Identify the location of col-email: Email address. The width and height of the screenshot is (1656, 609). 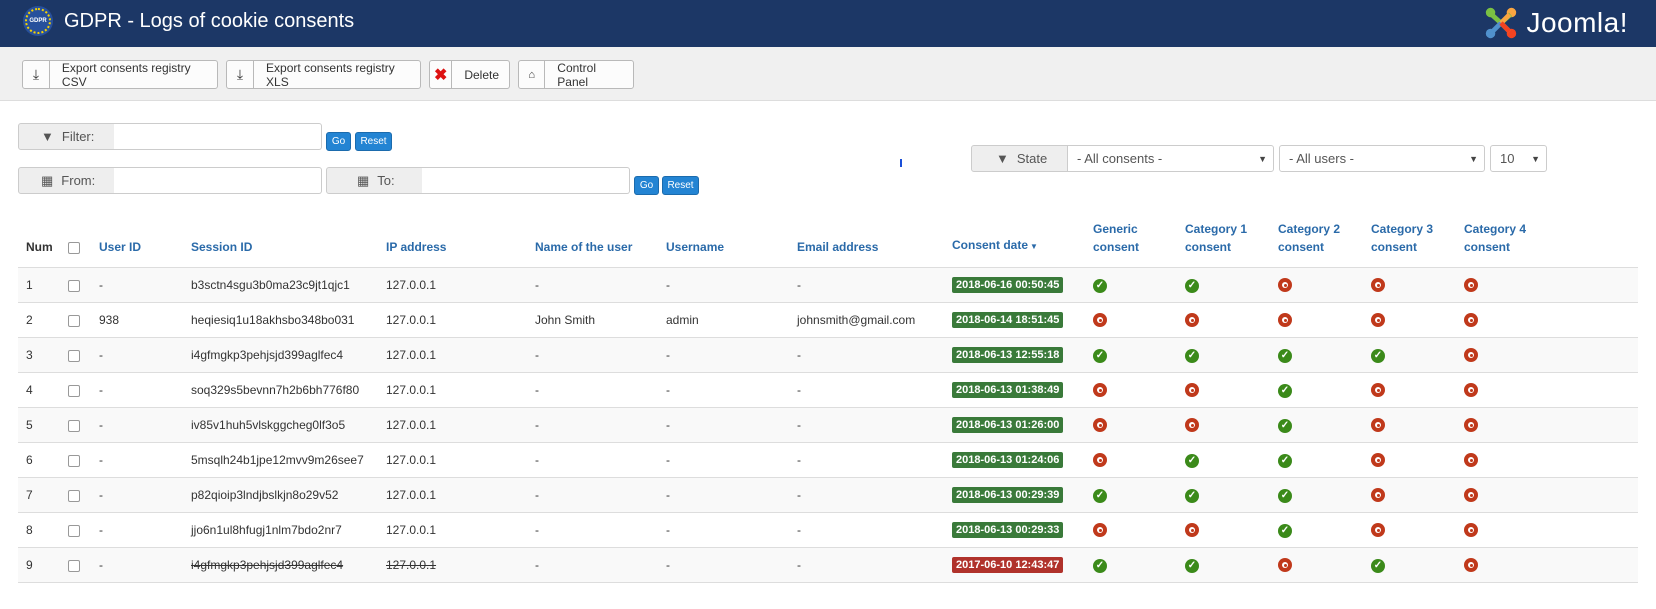
(866, 244).